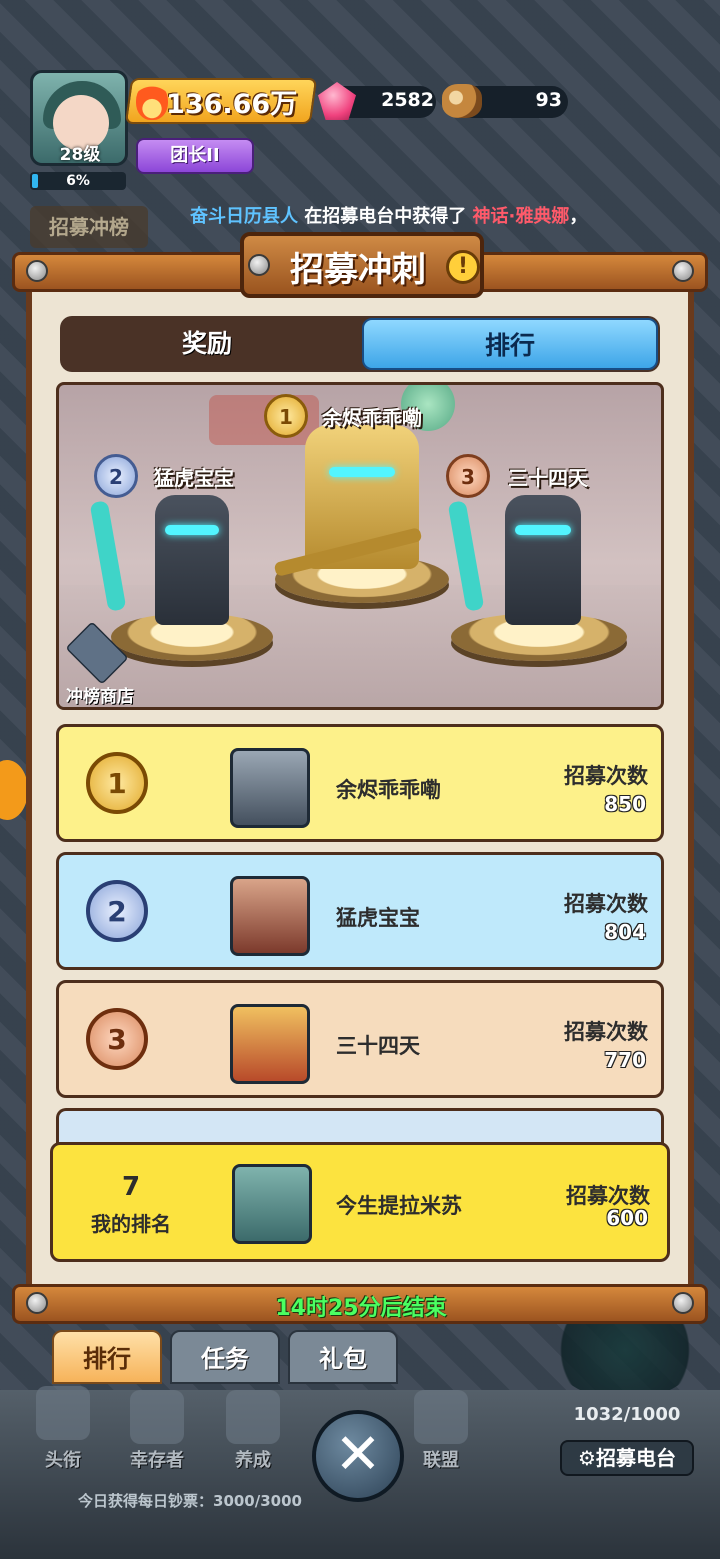  Describe the element at coordinates (157, 1417) in the screenshot. I see `survivor-icon` at that location.